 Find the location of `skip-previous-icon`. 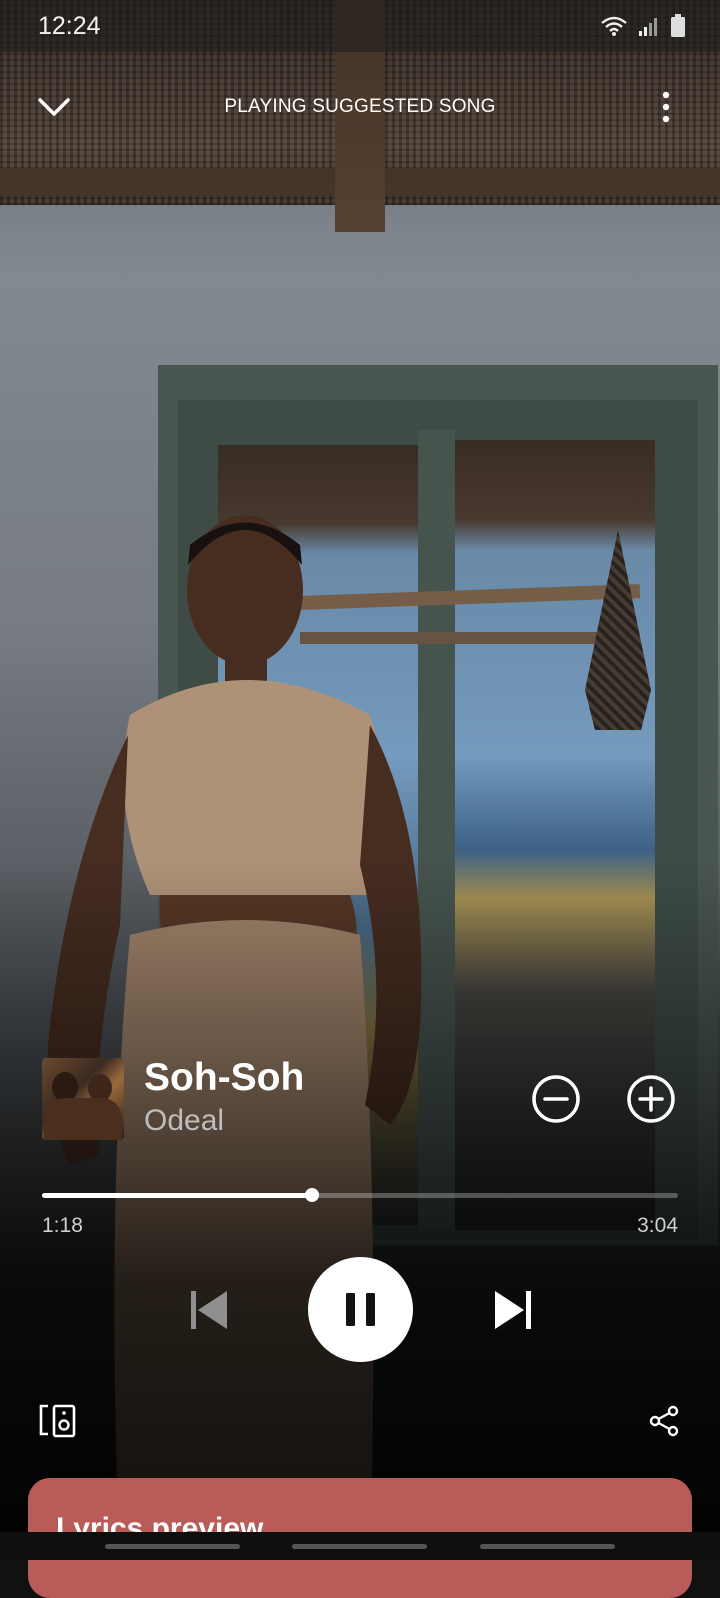

skip-previous-icon is located at coordinates (209, 1310).